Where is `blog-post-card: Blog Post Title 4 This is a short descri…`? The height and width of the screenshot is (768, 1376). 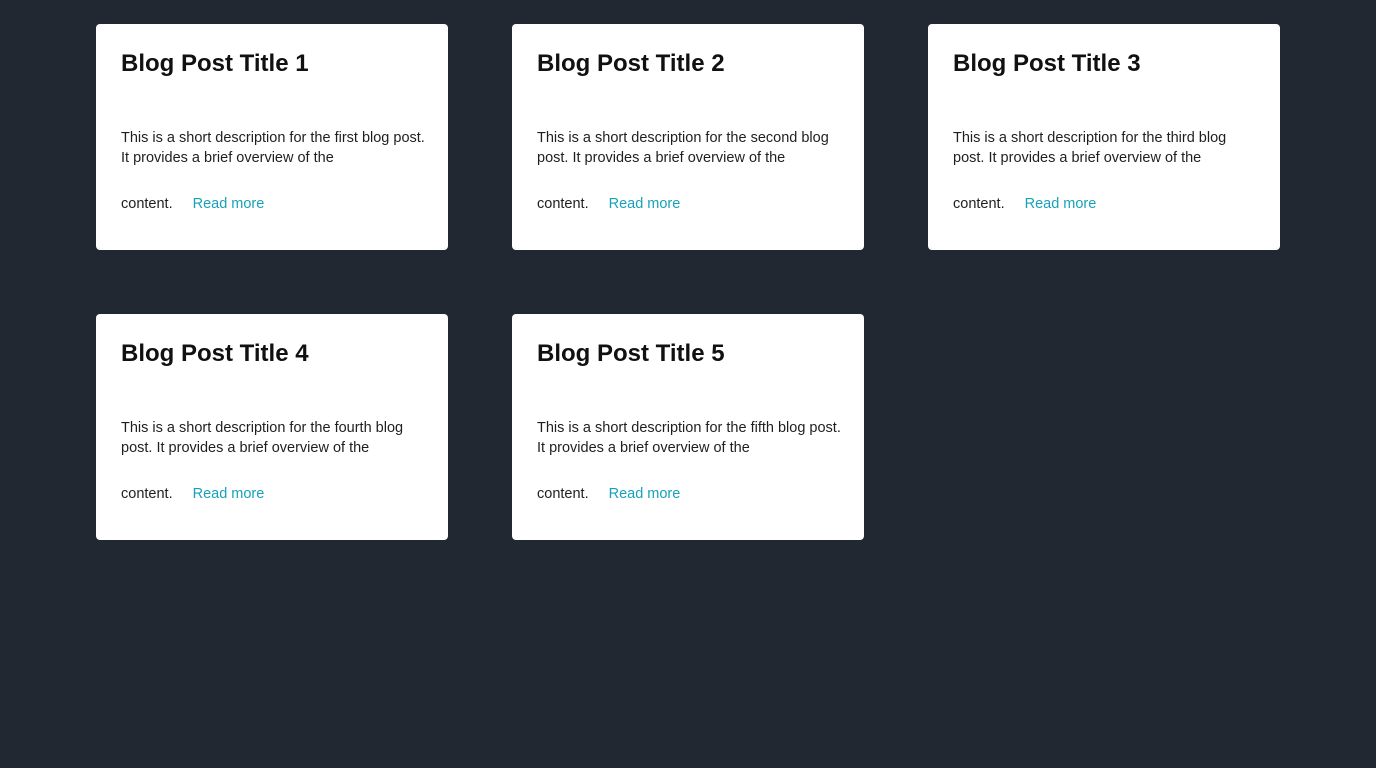
blog-post-card: Blog Post Title 4 This is a short descri… is located at coordinates (272, 427).